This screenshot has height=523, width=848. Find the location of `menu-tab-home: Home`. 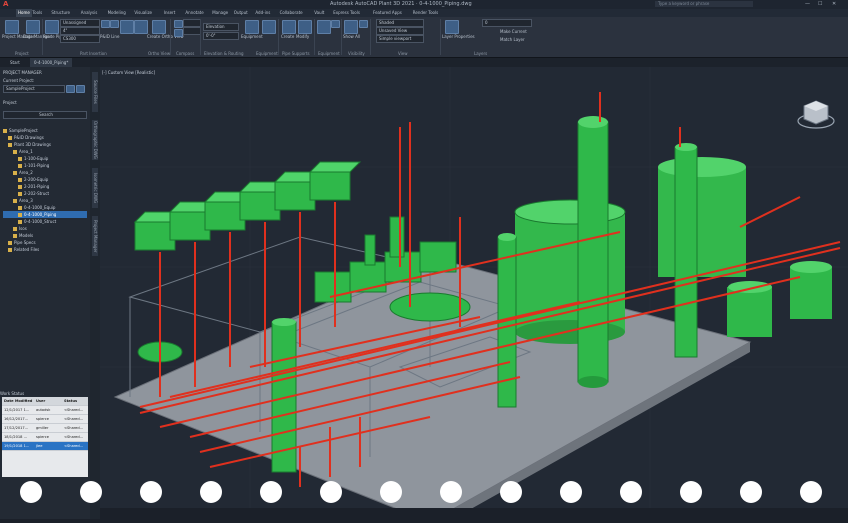

menu-tab-home: Home is located at coordinates (24, 13).